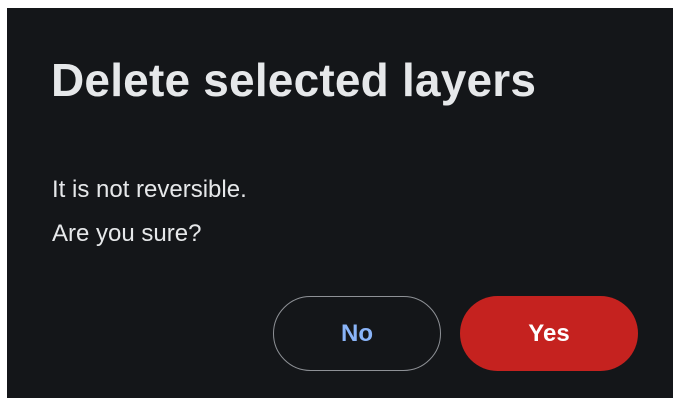  Describe the element at coordinates (149, 189) in the screenshot. I see `dialog-message-line-1: It is not reversible.` at that location.